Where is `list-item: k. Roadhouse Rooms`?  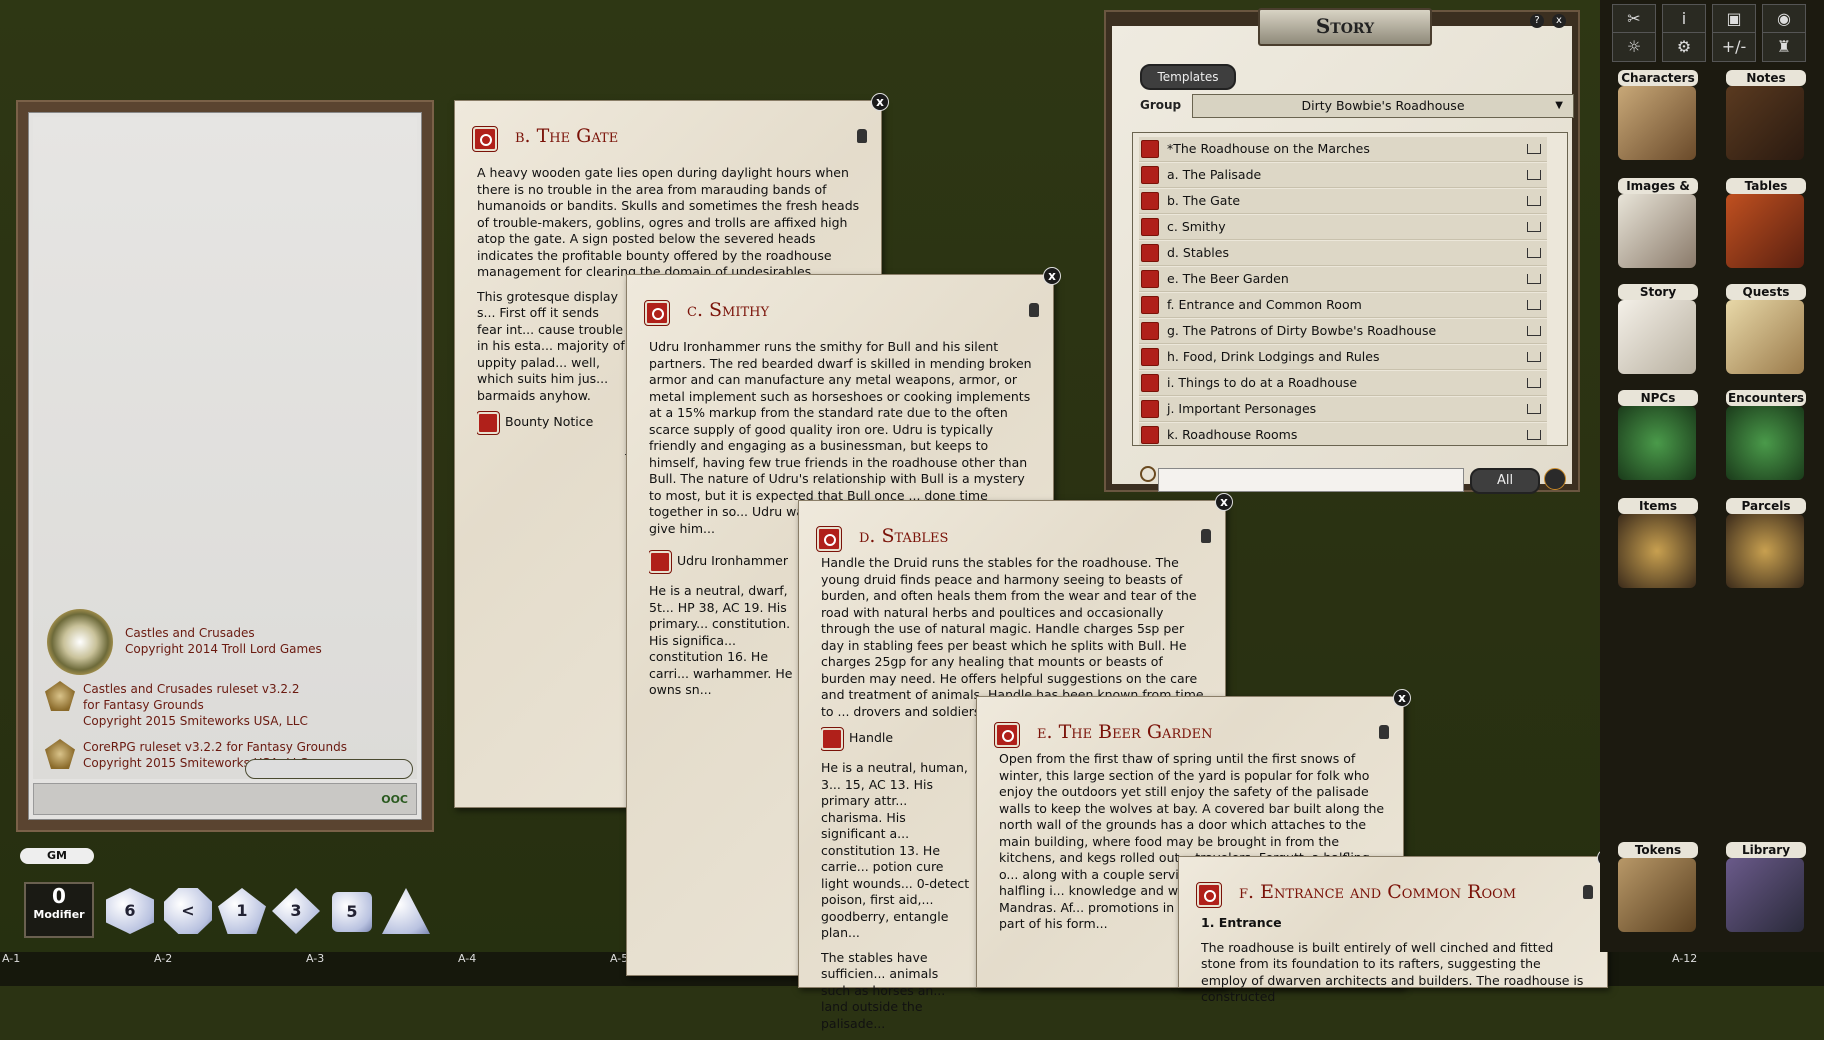 list-item: k. Roadhouse Rooms is located at coordinates (1343, 434).